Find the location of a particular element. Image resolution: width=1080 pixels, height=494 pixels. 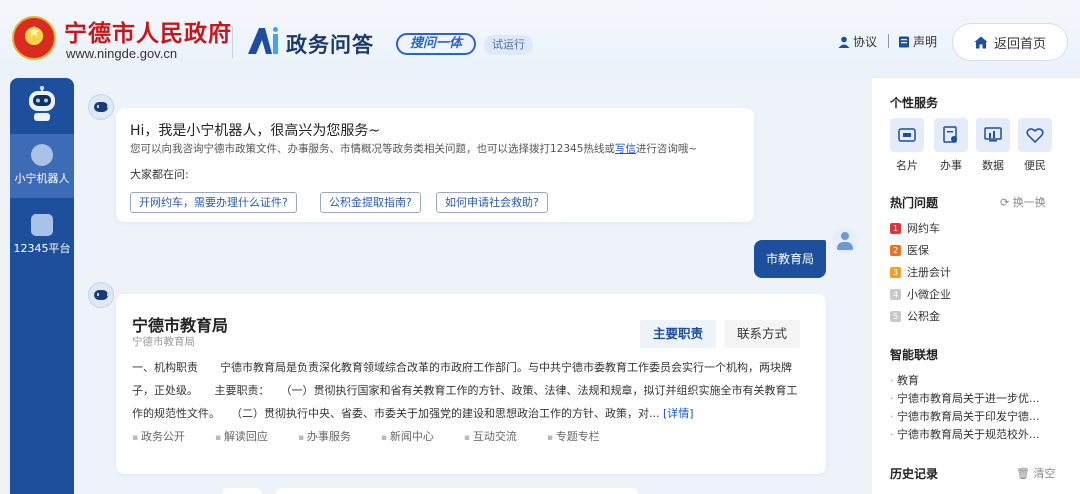

home-icon is located at coordinates (981, 42).